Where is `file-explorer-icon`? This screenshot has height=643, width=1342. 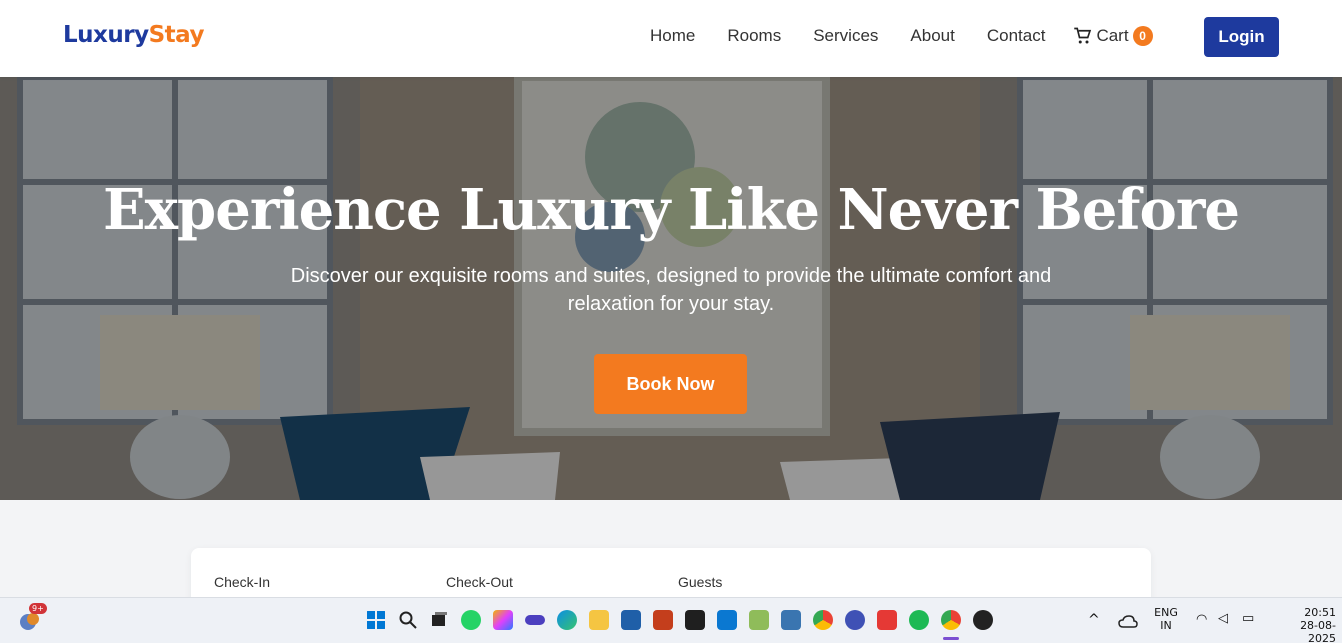
file-explorer-icon is located at coordinates (599, 620).